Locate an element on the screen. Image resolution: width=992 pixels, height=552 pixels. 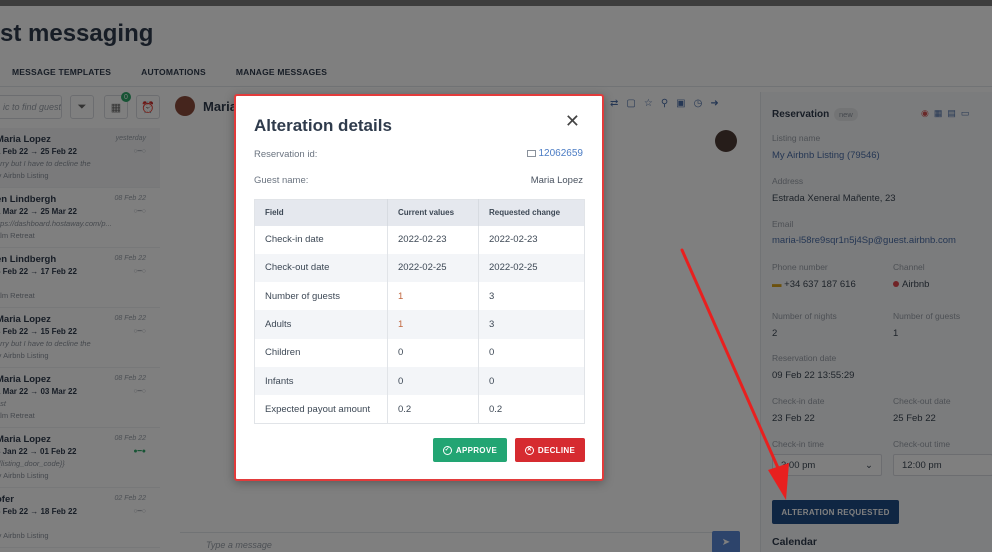
table-row: Infants 0 0 is located at coordinates (419, 381).